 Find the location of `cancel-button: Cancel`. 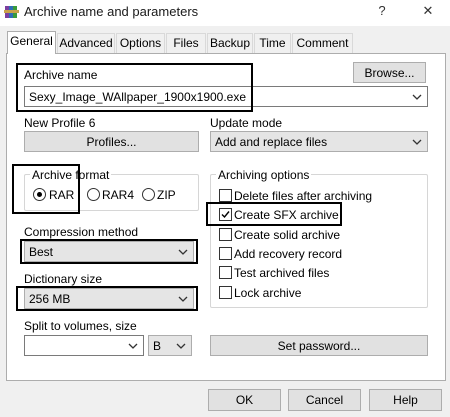

cancel-button: Cancel is located at coordinates (324, 400).